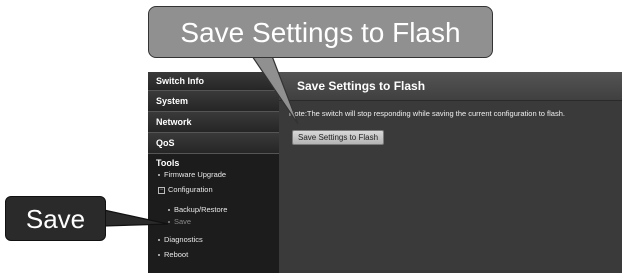  What do you see at coordinates (55, 218) in the screenshot?
I see `callout-save: Save` at bounding box center [55, 218].